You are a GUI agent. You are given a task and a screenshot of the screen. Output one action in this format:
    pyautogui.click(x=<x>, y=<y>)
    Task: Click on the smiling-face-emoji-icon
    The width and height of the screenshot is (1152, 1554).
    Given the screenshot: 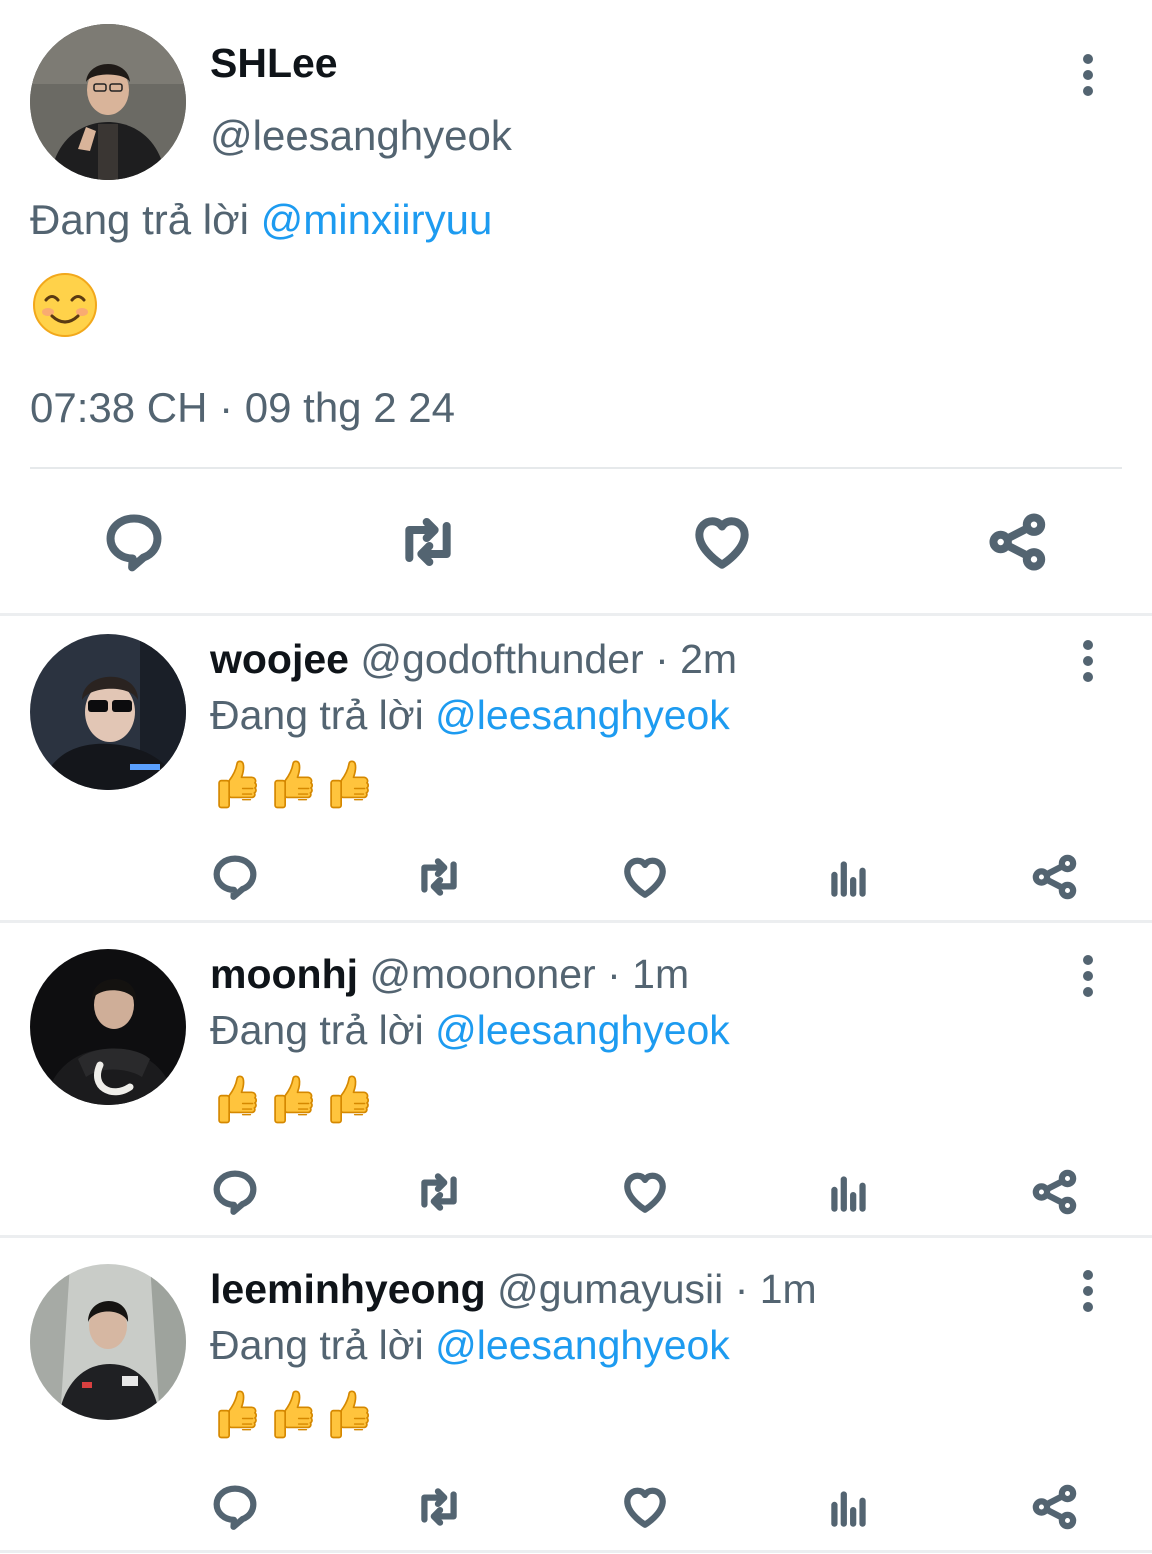 What is the action you would take?
    pyautogui.click(x=65, y=305)
    